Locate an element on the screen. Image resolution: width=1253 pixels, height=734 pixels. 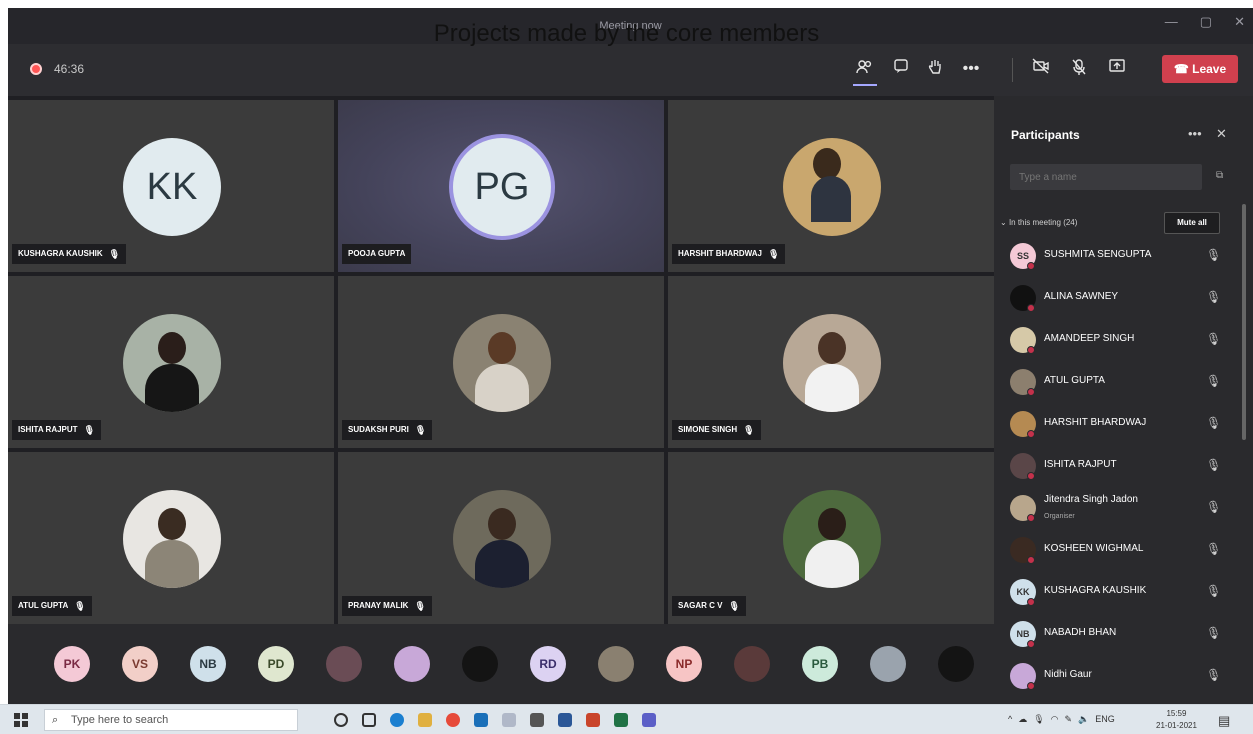
leave-button: ☎ Leave is located at coordinates (1200, 69).